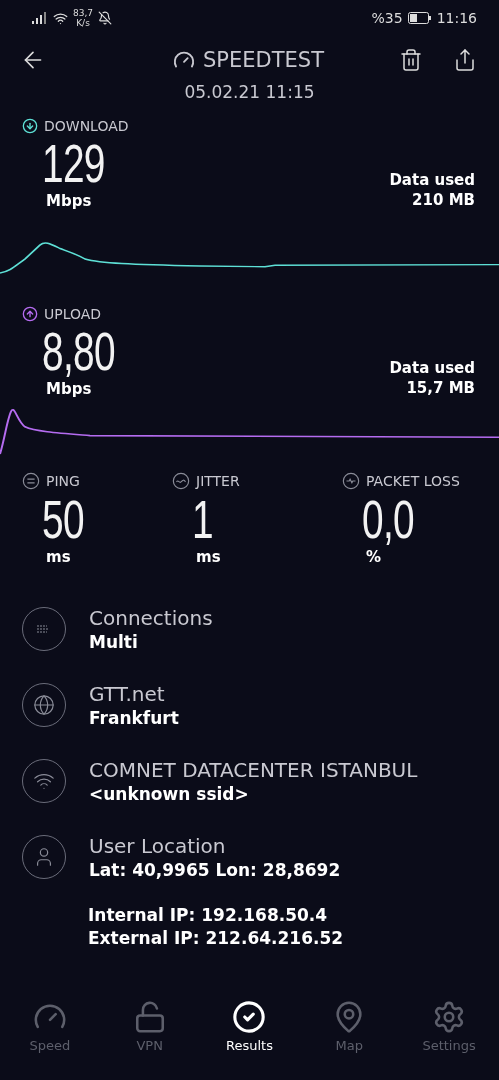  What do you see at coordinates (263, 60) in the screenshot?
I see `app-title: SPEEDTEST` at bounding box center [263, 60].